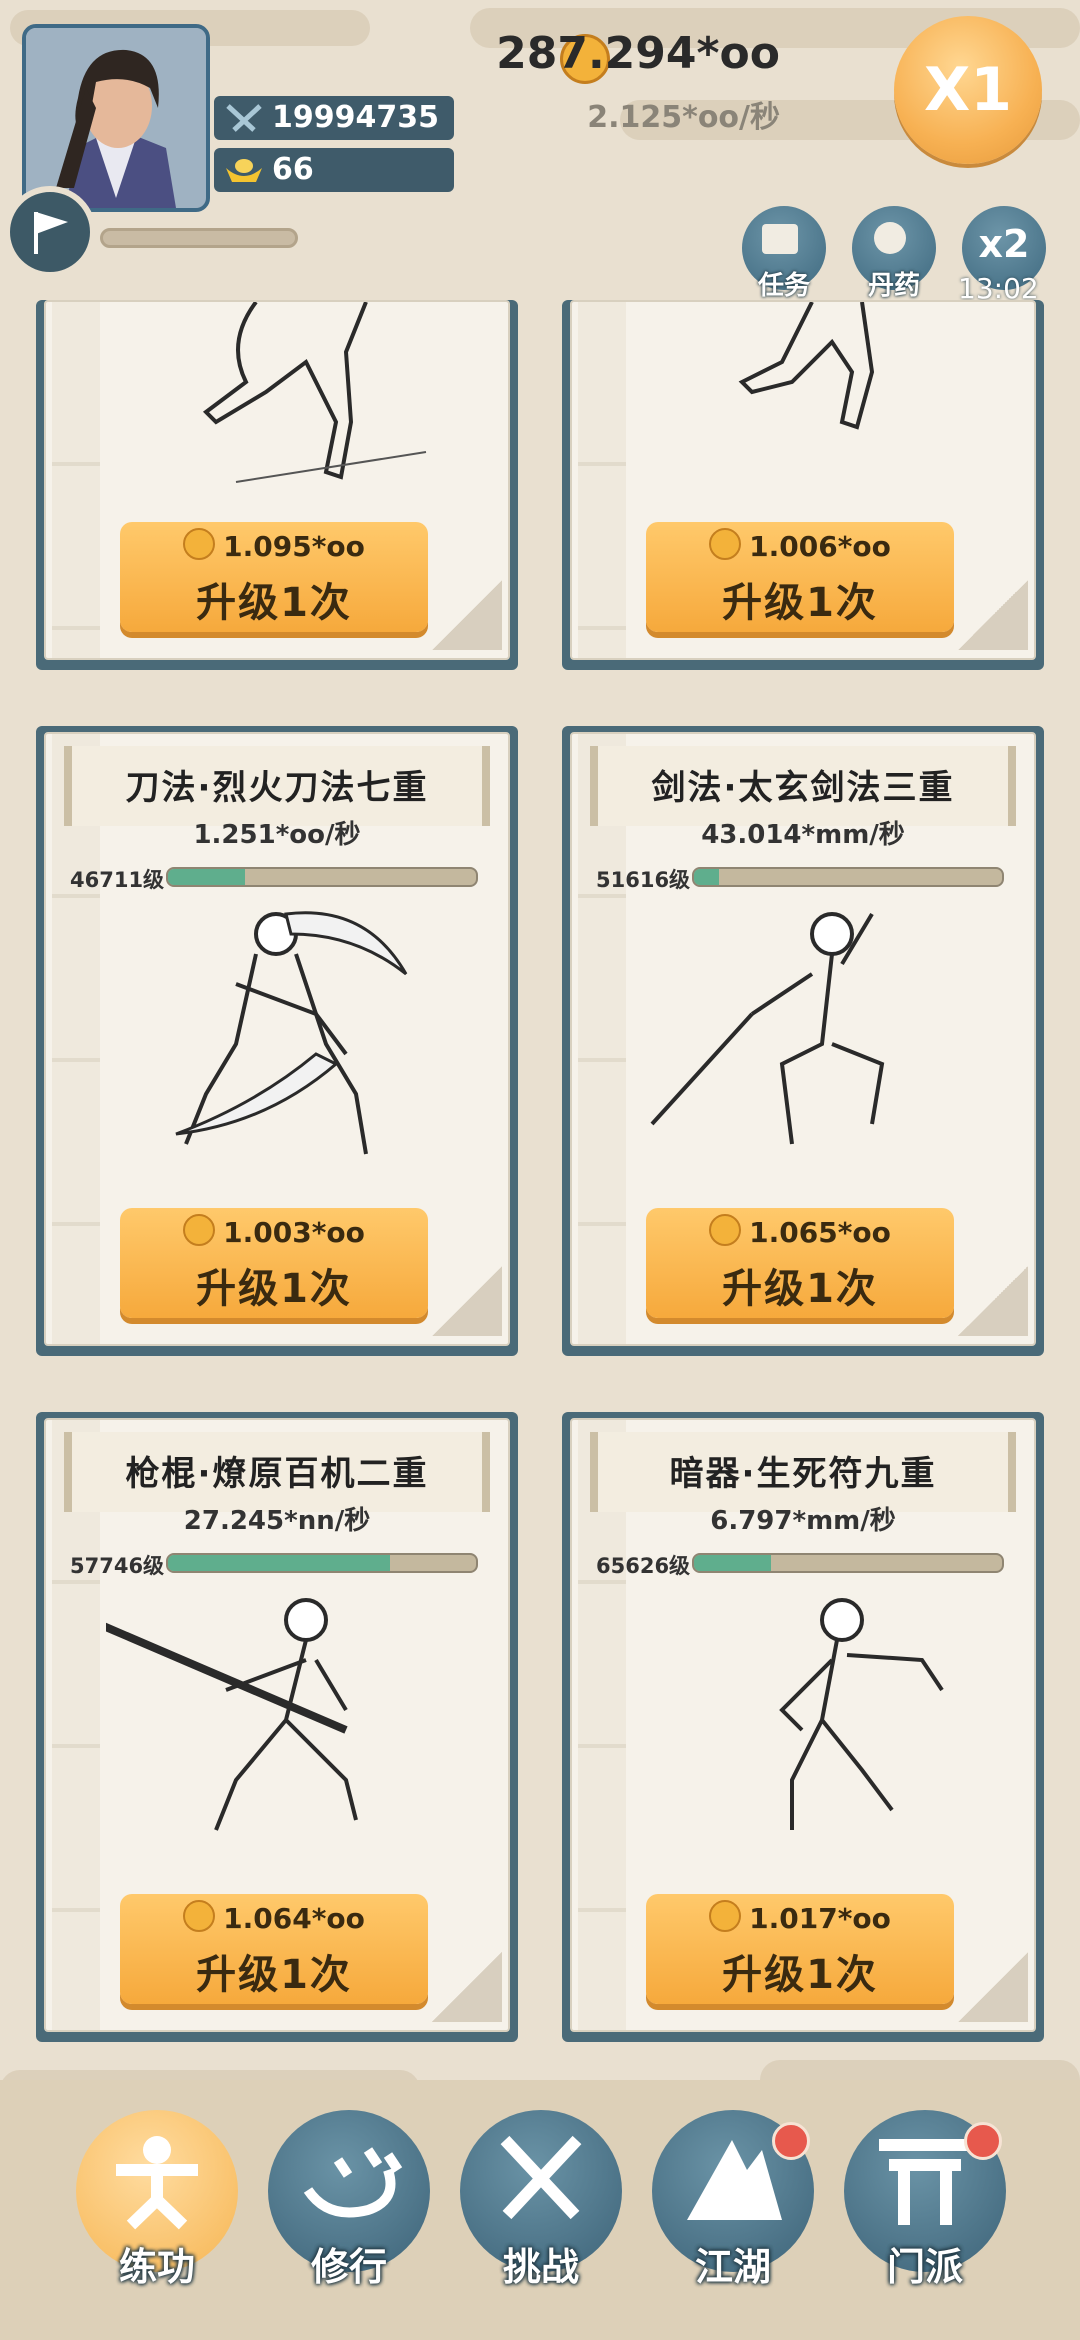 This screenshot has height=2340, width=1080. Describe the element at coordinates (117, 880) in the screenshot. I see `skill-level: 46711级` at that location.